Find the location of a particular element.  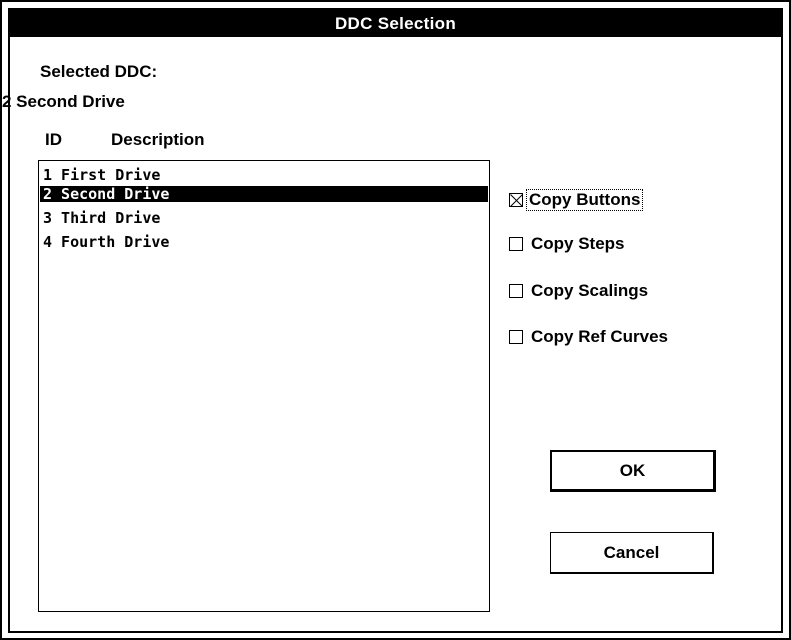

copy-steps-checkbox: Copy Steps is located at coordinates (568, 244).